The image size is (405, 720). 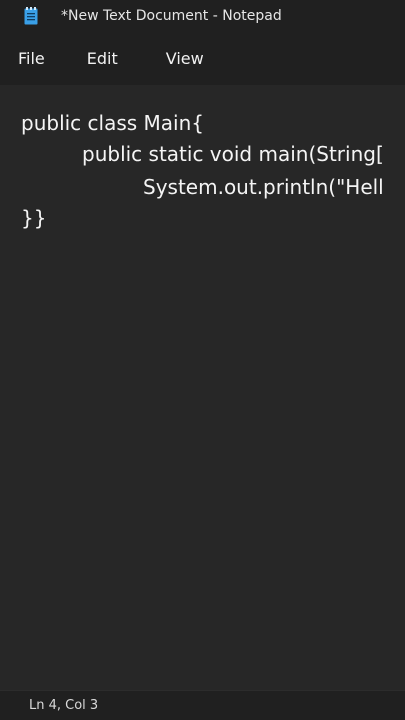 I want to click on title-bar: *New Text Document - Notepad, so click(x=202, y=15).